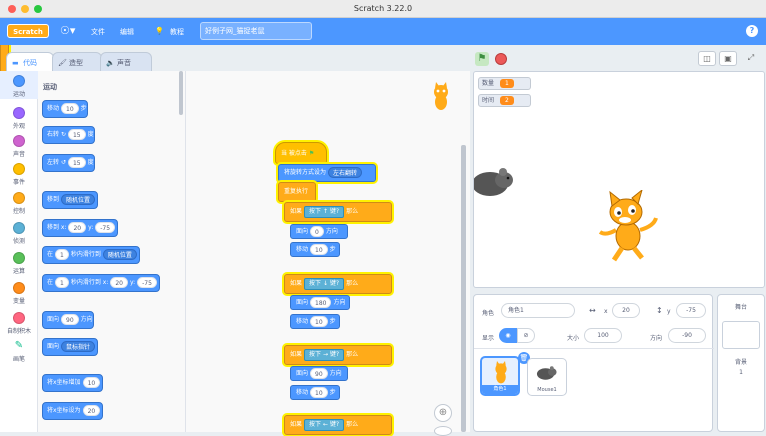  Describe the element at coordinates (687, 335) in the screenshot. I see `direction-input: -90` at that location.